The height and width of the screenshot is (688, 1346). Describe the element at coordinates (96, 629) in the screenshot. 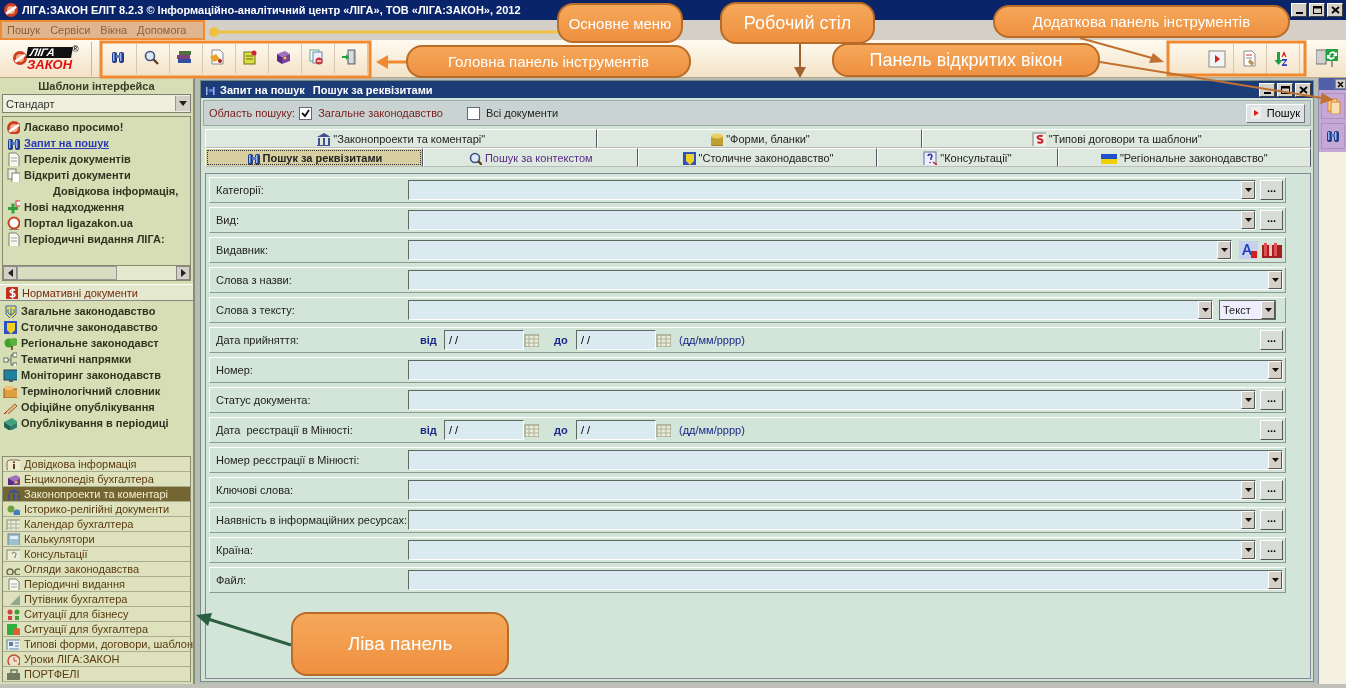

I see `module-item: Ситуації для бухгалтера` at that location.